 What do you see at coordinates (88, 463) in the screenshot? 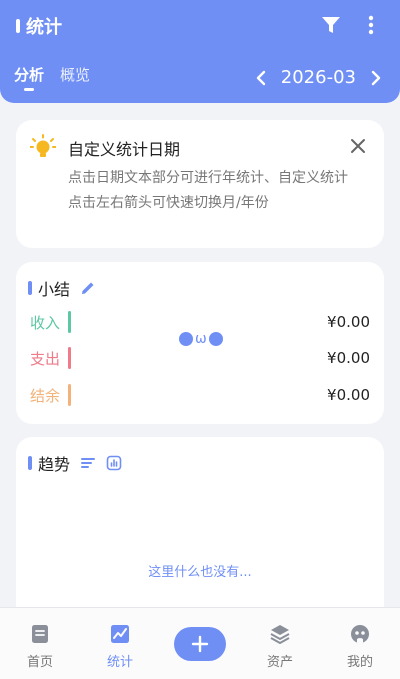
I see `sort-lines-icon` at bounding box center [88, 463].